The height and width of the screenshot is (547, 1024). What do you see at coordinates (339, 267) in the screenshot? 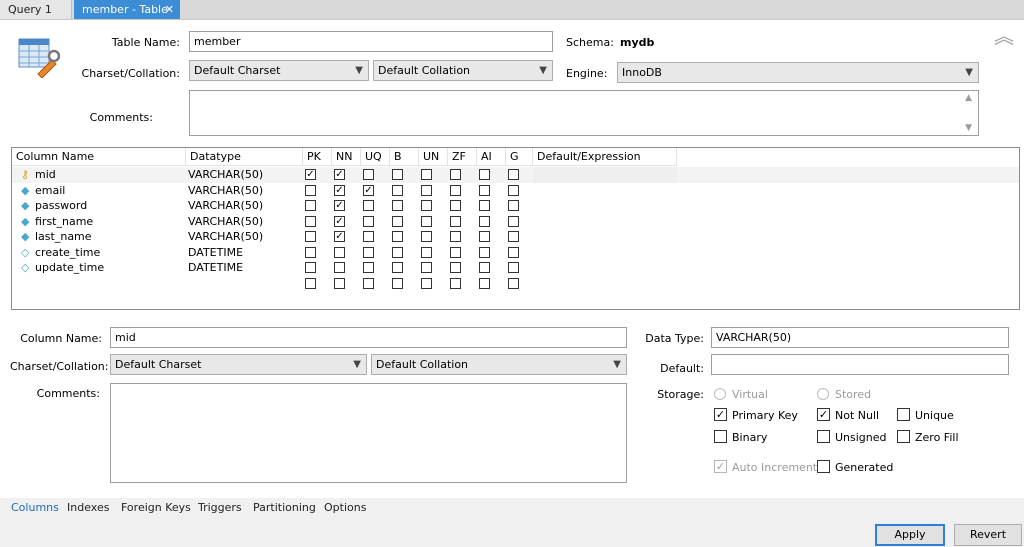
I see `nn-checkbox` at bounding box center [339, 267].